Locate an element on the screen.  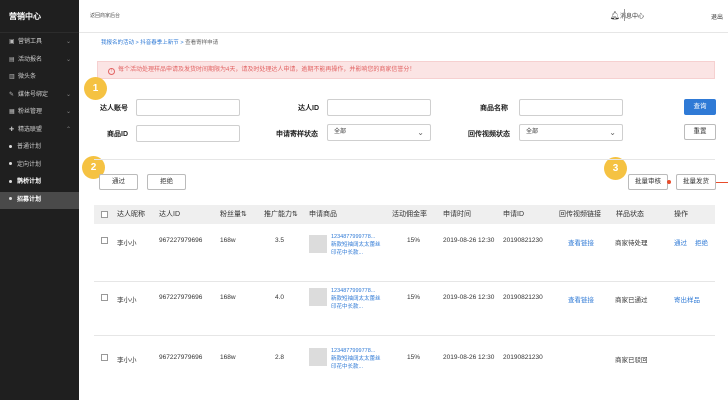
sidebar-subitem-recruit-plan: 招募计划 is located at coordinates (39, 200).